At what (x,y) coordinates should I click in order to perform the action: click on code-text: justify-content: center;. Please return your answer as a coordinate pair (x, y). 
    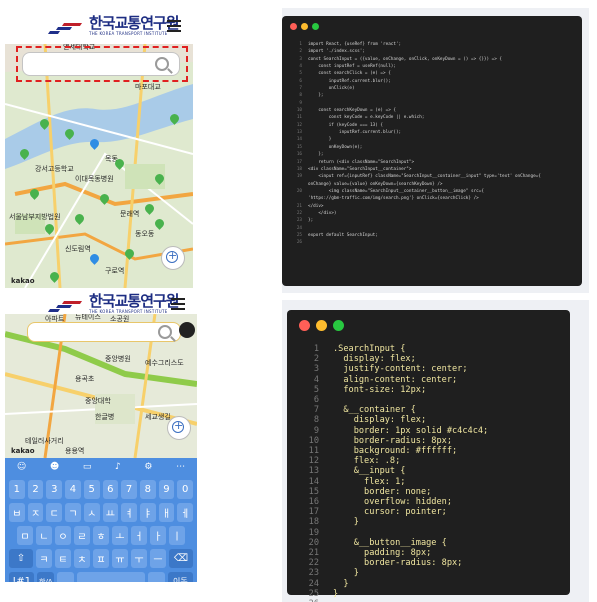
    Looking at the image, I should click on (400, 369).